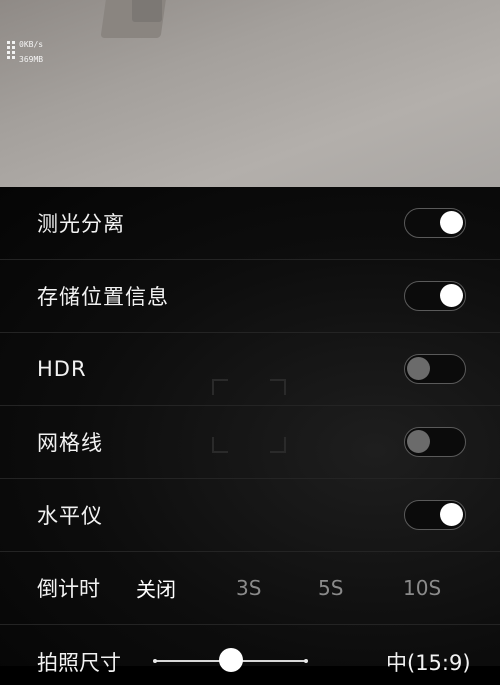 Image resolution: width=500 pixels, height=685 pixels. I want to click on setting-row-level: 水平仪, so click(250, 515).